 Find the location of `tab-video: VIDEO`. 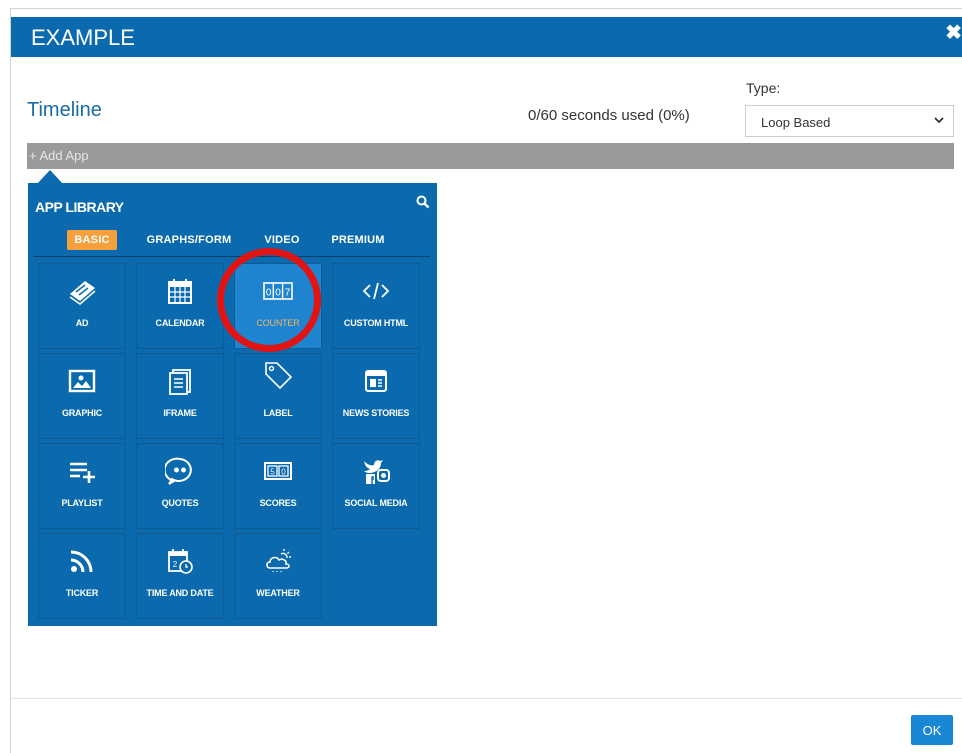

tab-video: VIDEO is located at coordinates (282, 240).